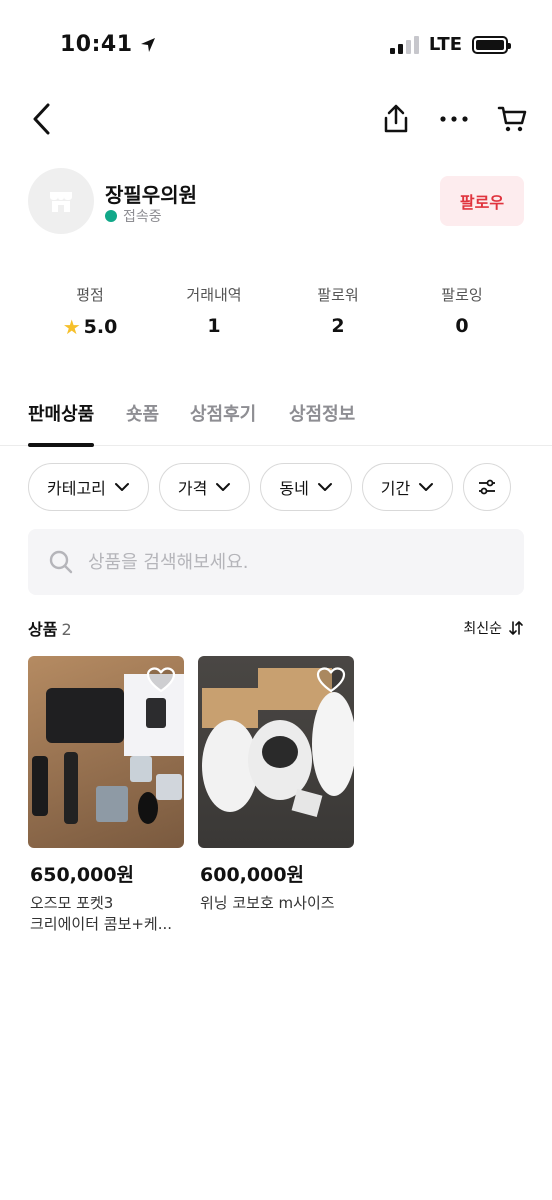 The width and height of the screenshot is (552, 1200). I want to click on stat-followers: 팔로워 2, so click(338, 311).